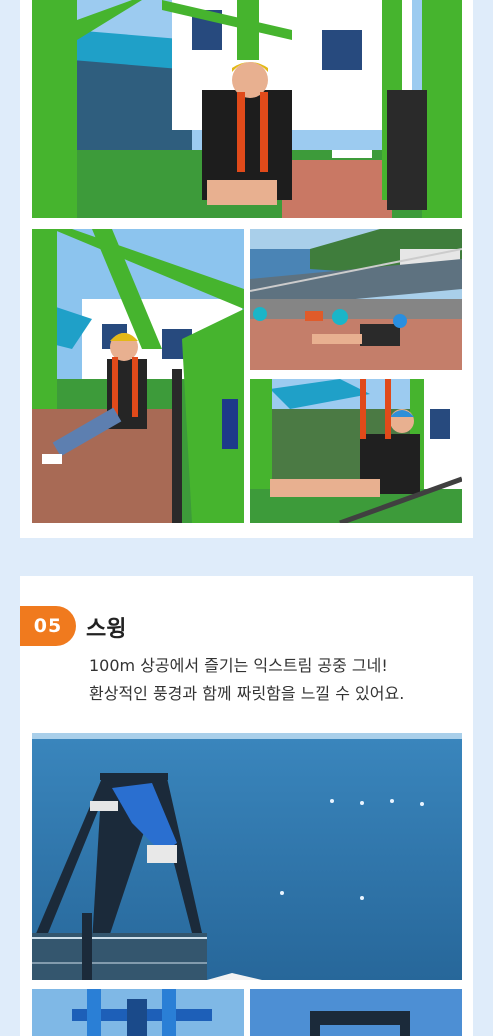 This screenshot has width=493, height=1036. What do you see at coordinates (138, 1012) in the screenshot?
I see `swing-seats-photo` at bounding box center [138, 1012].